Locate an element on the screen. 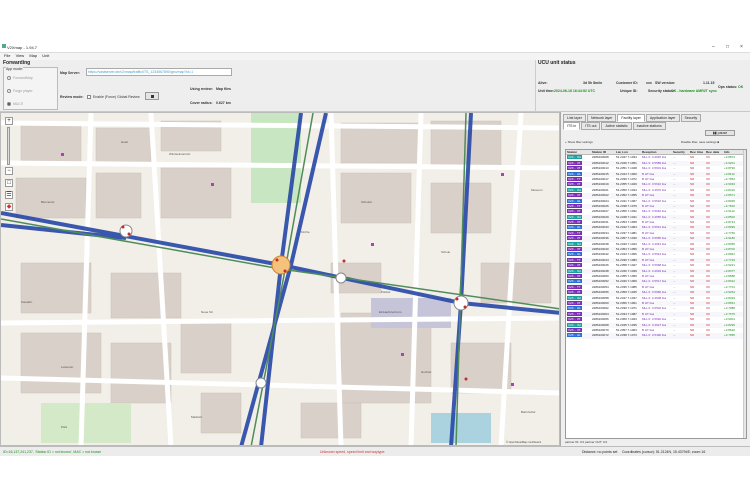 Image resolution: width=750 pixels, height=500 pixels. station-id-cell: 2286100027 is located at coordinates (600, 211).